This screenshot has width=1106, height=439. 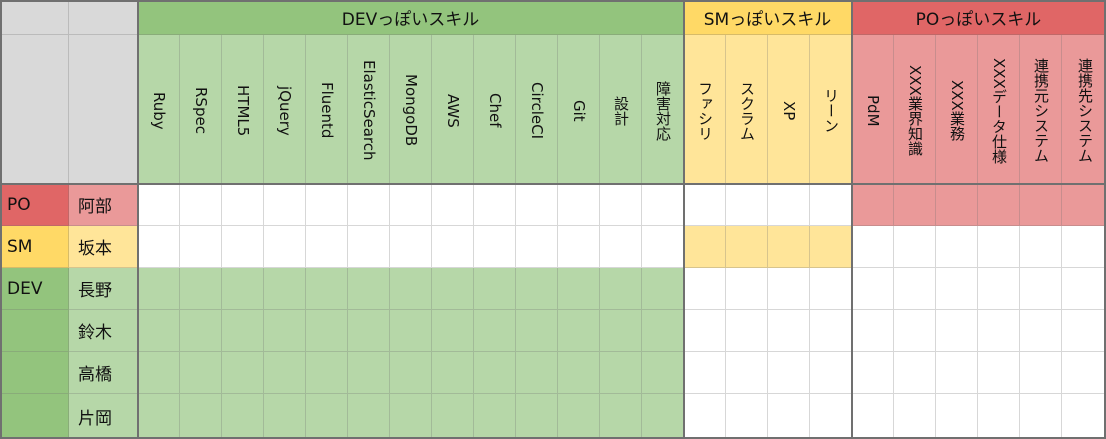 I want to click on skill-header: 設計, so click(x=621, y=109).